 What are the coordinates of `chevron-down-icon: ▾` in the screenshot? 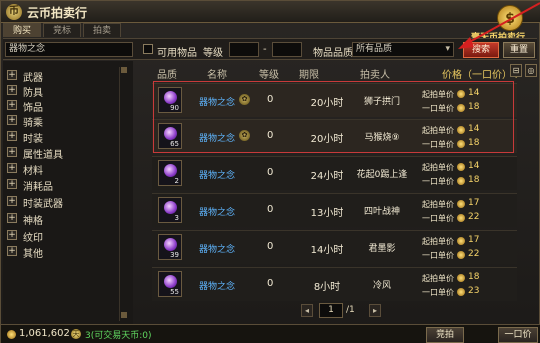 It's located at (447, 49).